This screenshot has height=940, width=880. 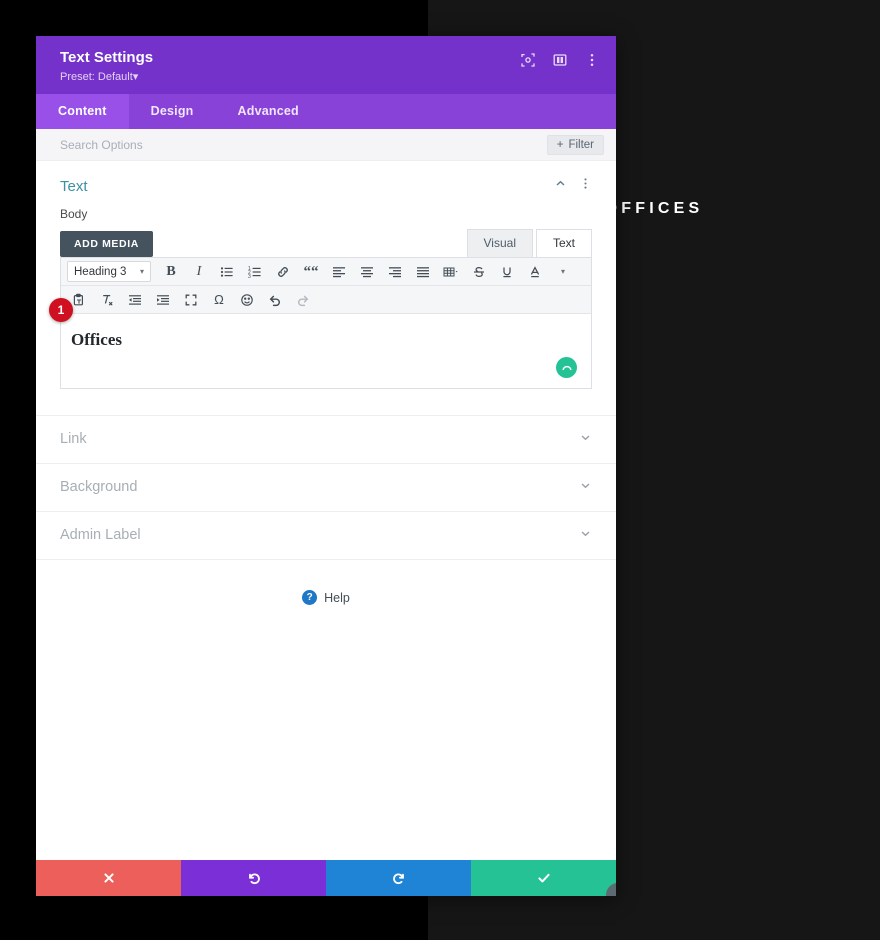 I want to click on outdent-icon, so click(x=135, y=299).